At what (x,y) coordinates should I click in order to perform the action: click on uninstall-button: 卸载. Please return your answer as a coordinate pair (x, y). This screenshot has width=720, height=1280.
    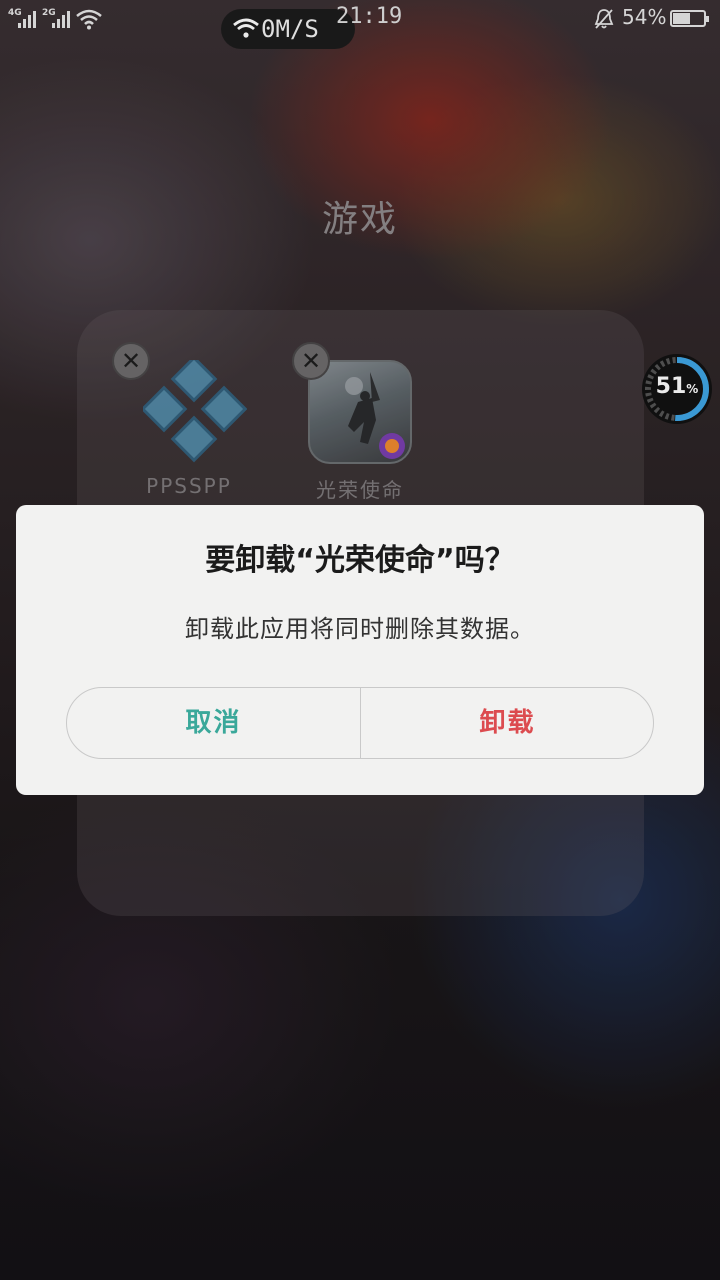
    Looking at the image, I should click on (507, 723).